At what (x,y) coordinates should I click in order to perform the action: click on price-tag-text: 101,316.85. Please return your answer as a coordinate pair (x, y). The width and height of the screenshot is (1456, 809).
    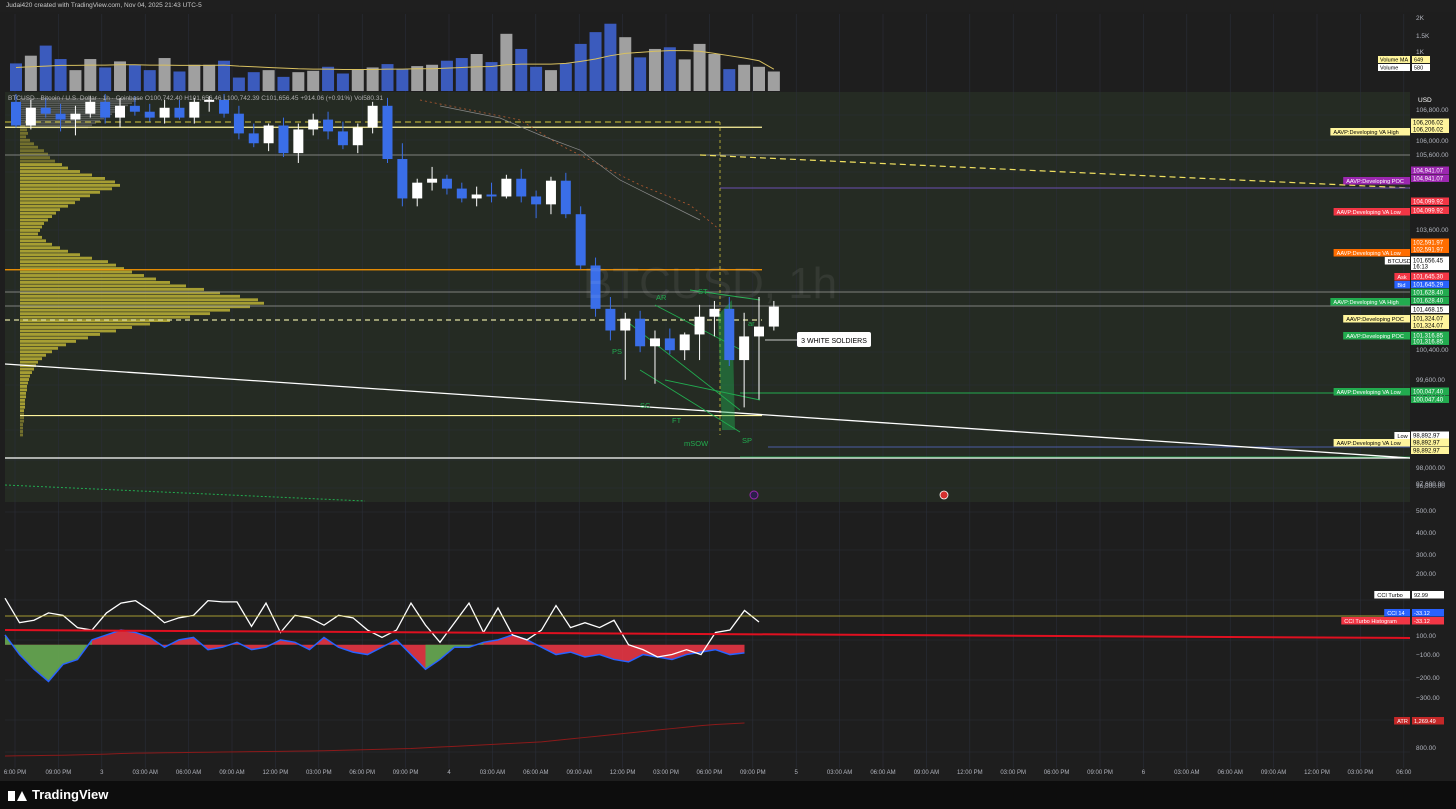
    Looking at the image, I should click on (1428, 343).